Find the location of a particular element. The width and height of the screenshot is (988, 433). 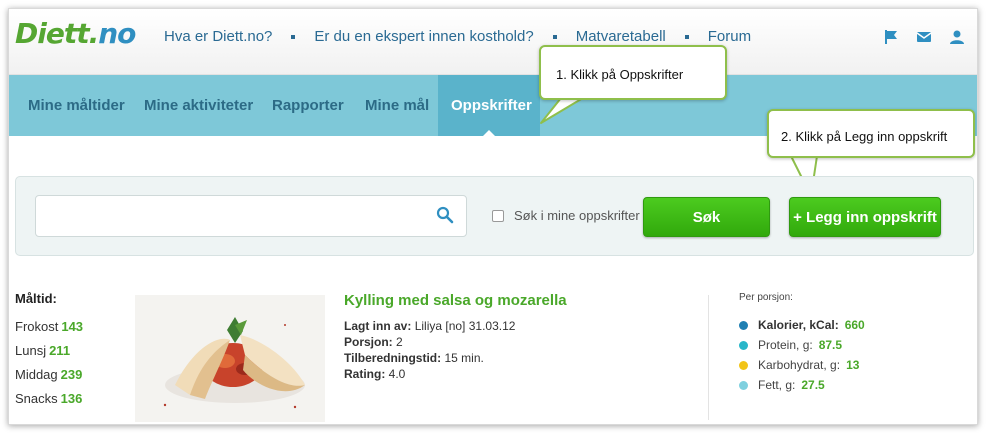

meal-row-lunch: Lunsj 211 is located at coordinates (49, 350).